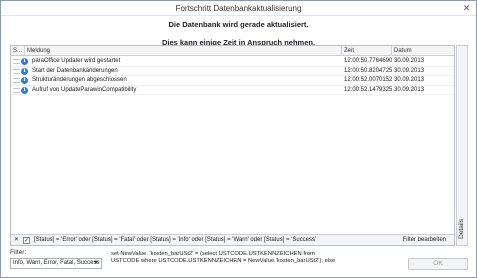 Image resolution: width=477 pixels, height=278 pixels. Describe the element at coordinates (76, 61) in the screenshot. I see `cell-meldung: paraOffice Updater wird gestartet` at that location.